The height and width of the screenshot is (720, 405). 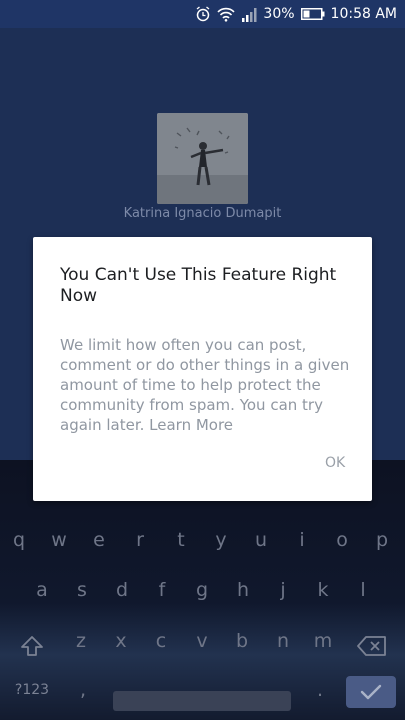 I want to click on backspace-icon, so click(x=372, y=643).